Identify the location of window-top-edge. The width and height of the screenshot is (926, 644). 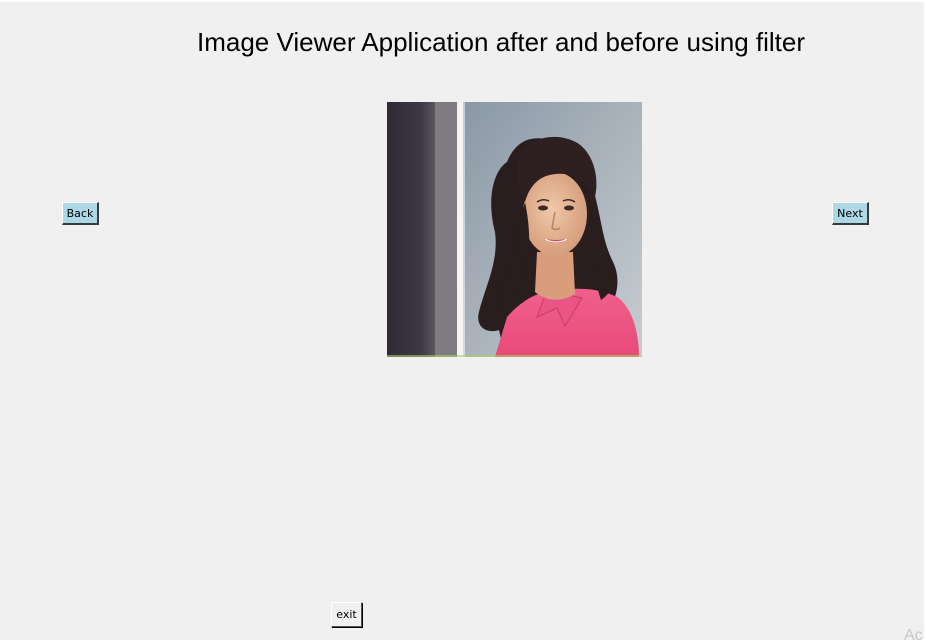
(463, 1).